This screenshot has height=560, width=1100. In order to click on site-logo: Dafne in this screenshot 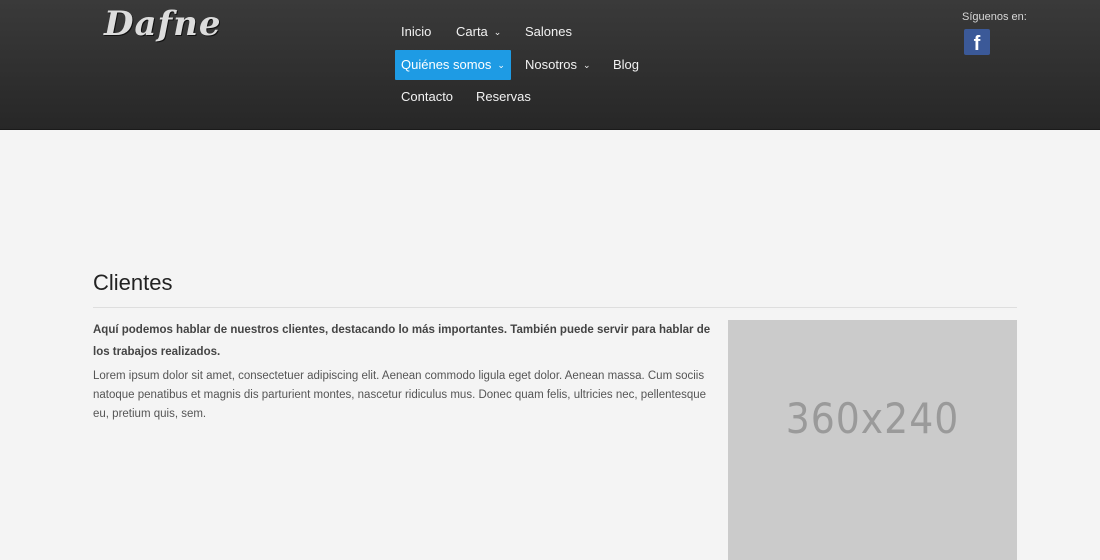, I will do `click(163, 24)`.